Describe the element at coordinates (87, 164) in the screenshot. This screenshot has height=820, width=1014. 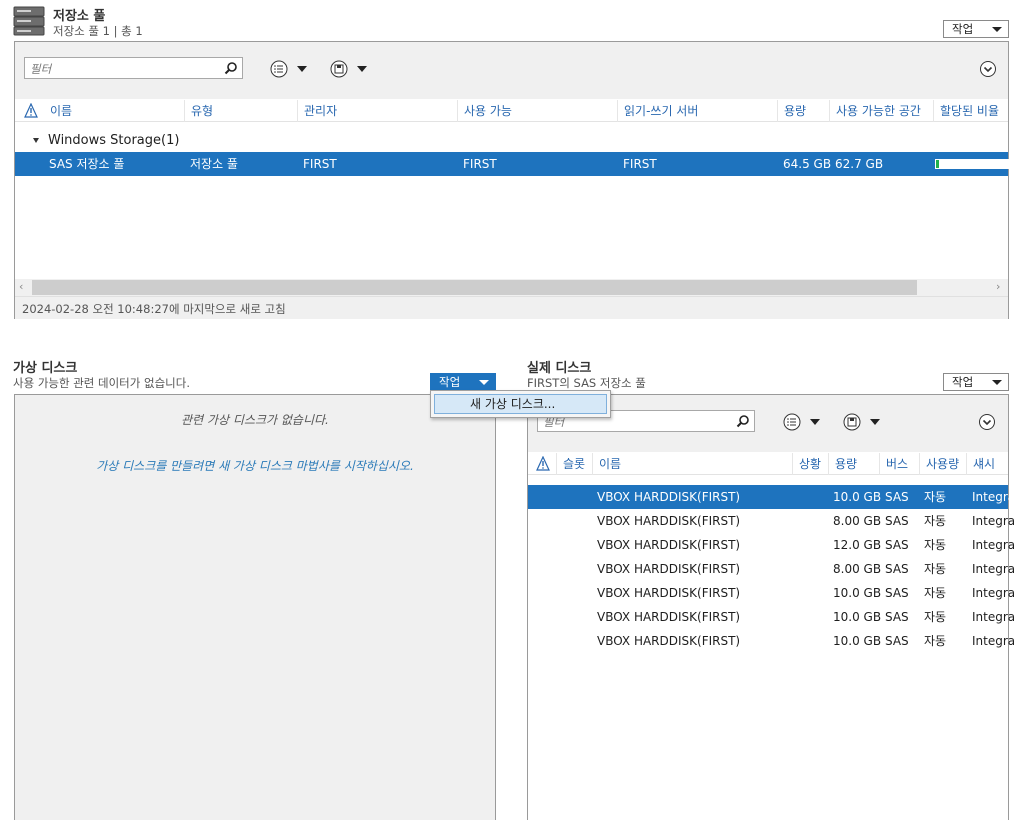
I see `pool-name: SAS 저장소 풀` at that location.